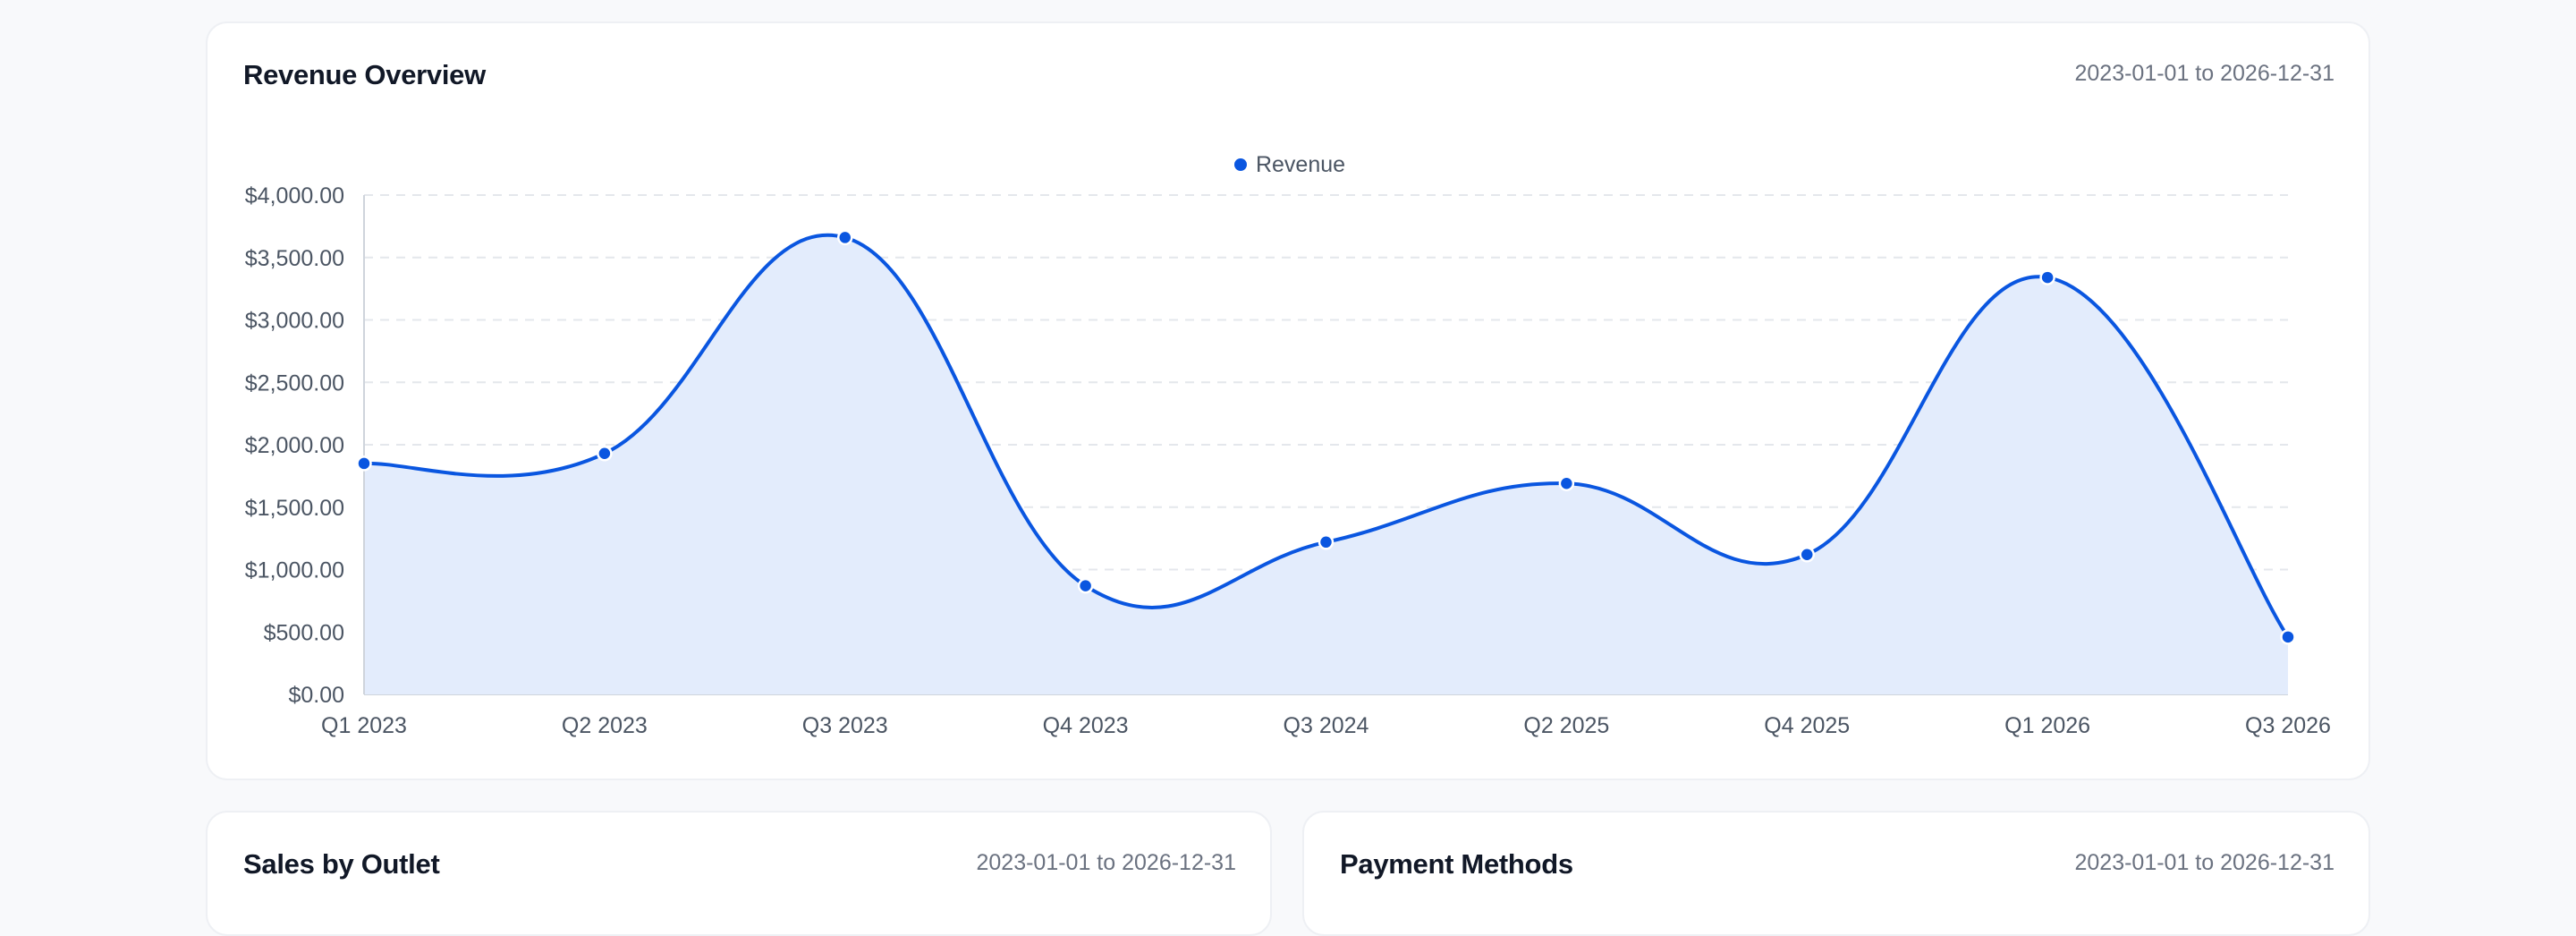 This screenshot has width=2576, height=936. What do you see at coordinates (1106, 863) in the screenshot?
I see `outlet-date-range: 2023-01-01 to 2026-12-31` at bounding box center [1106, 863].